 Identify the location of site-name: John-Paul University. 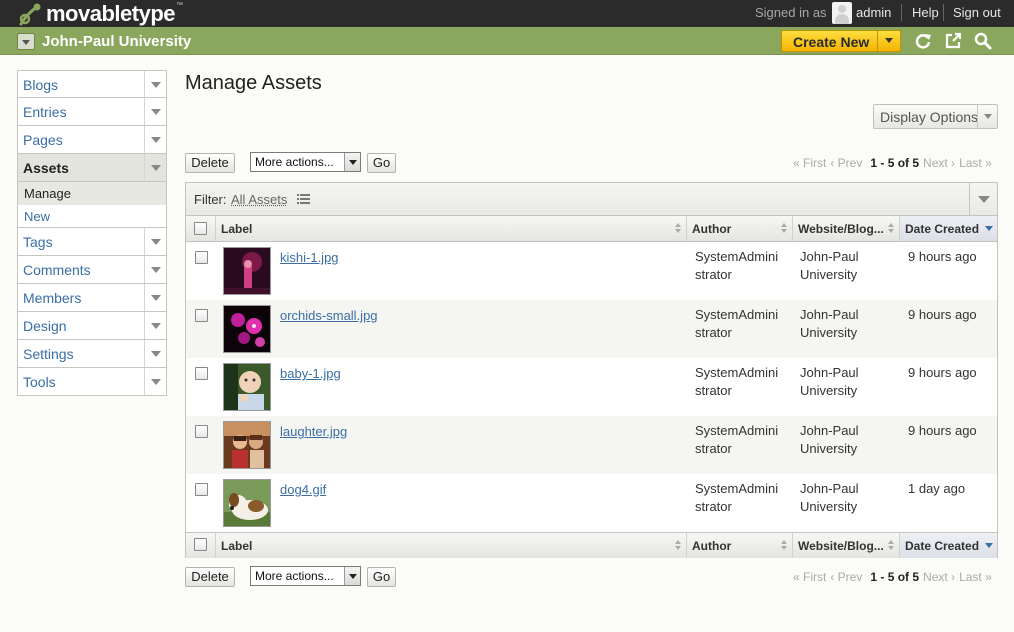
(116, 41).